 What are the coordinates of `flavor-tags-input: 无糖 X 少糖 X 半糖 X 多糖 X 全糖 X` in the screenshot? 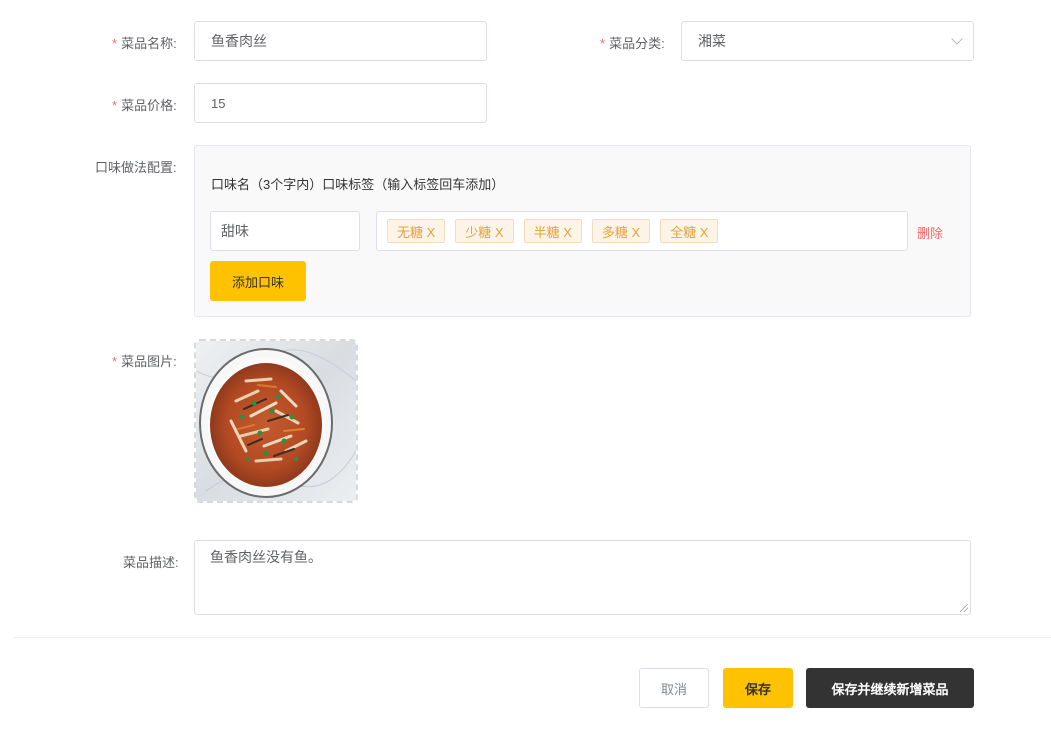 It's located at (642, 231).